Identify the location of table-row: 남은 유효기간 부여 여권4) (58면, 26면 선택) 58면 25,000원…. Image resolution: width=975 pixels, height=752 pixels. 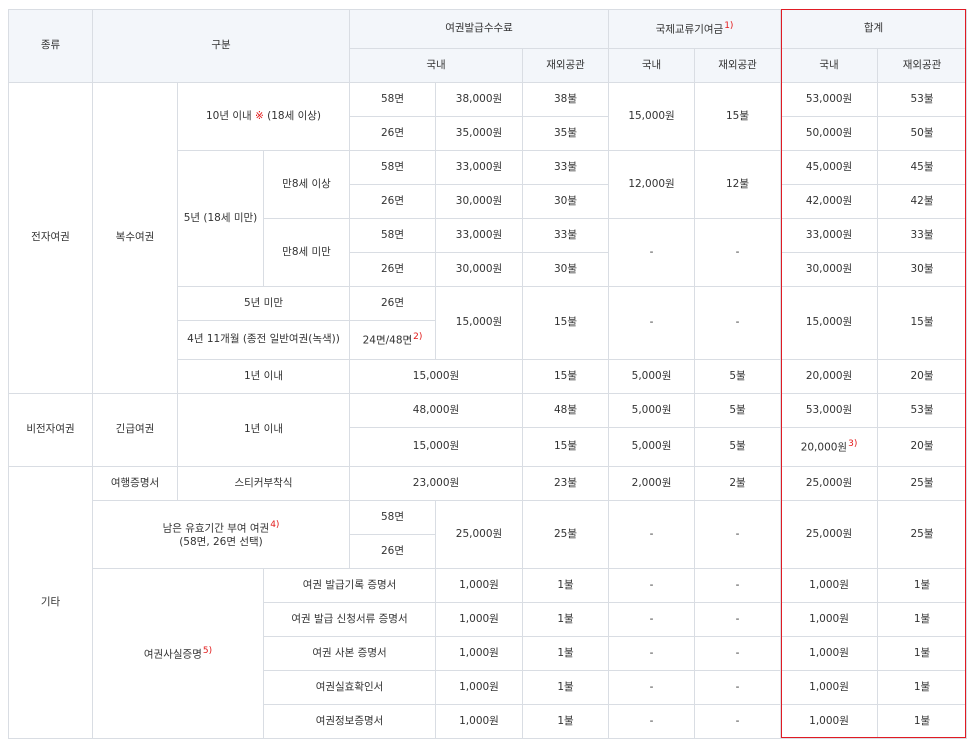
(488, 534).